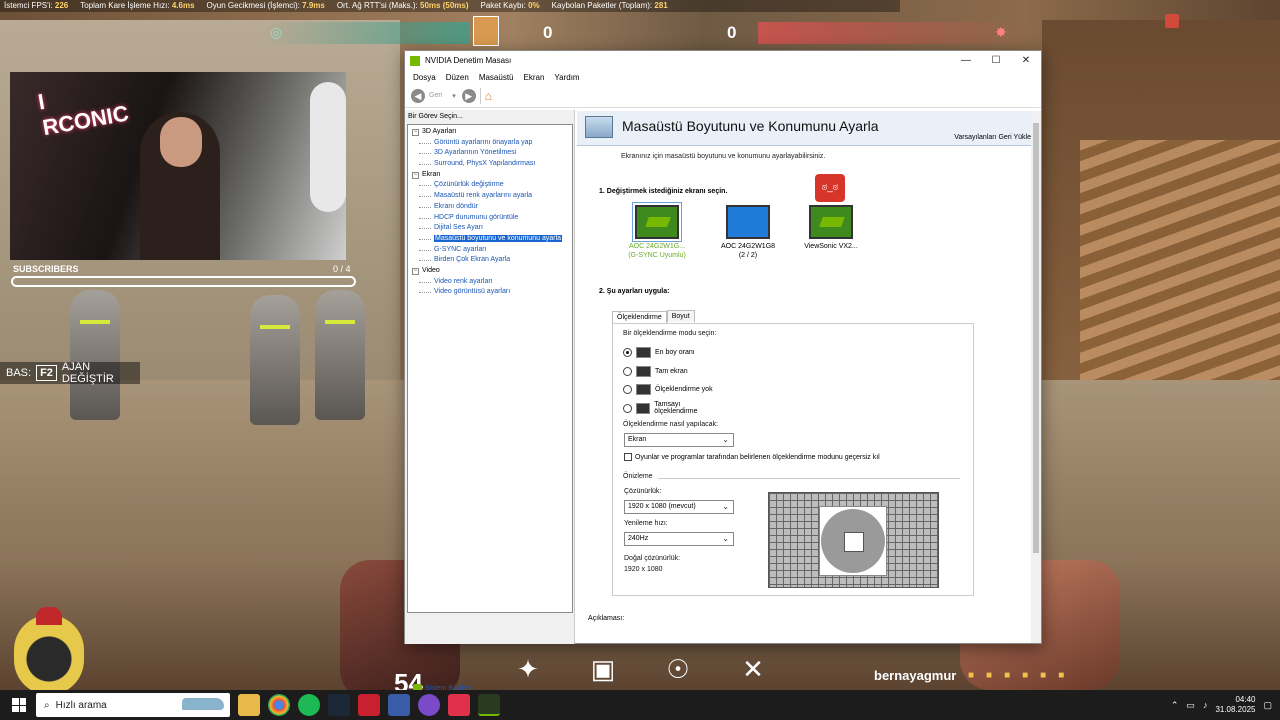 The width and height of the screenshot is (1280, 720). I want to click on radio-aspect-ratio: En boy oranı, so click(673, 352).